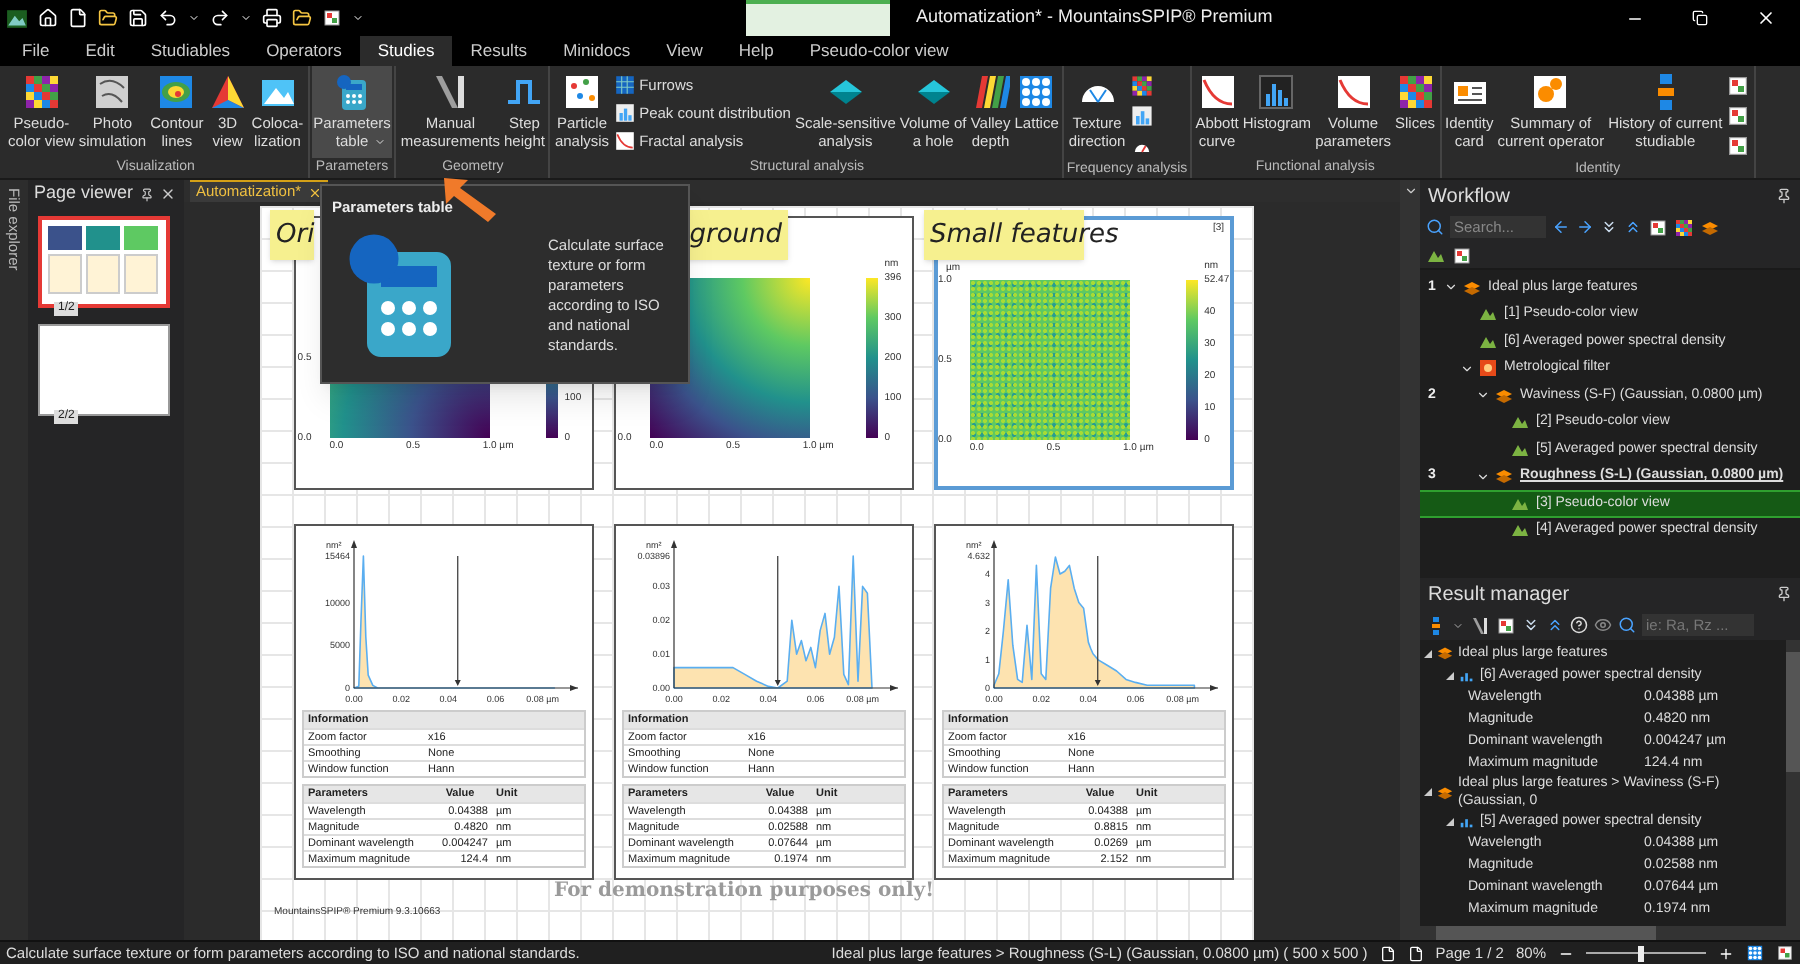  I want to click on restore-icon, so click(1700, 18).